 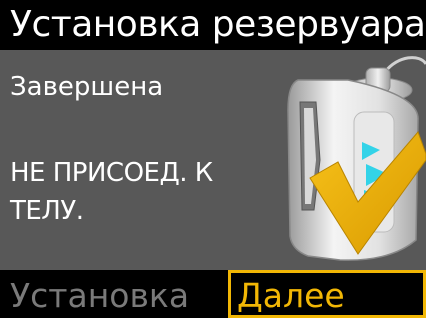 I want to click on softkey-next-button: Далее, so click(x=327, y=294).